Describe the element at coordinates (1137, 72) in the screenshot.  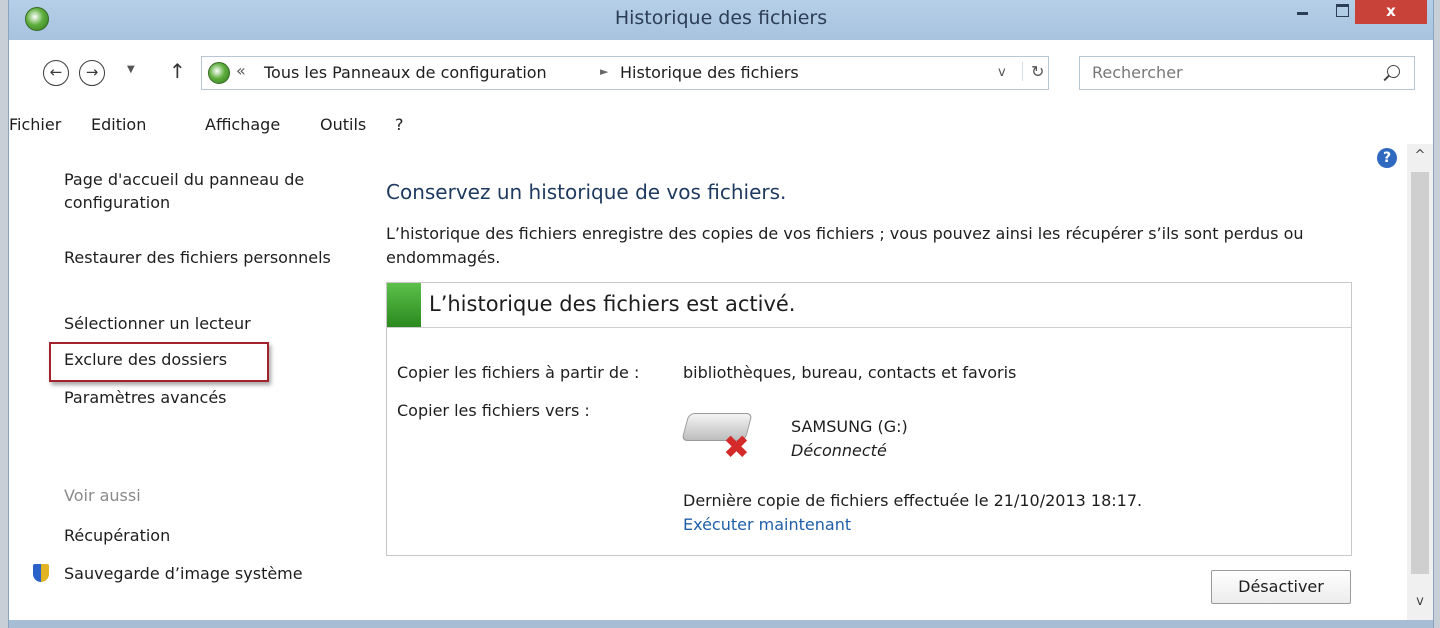
I see `search-placeholder: Rechercher` at that location.